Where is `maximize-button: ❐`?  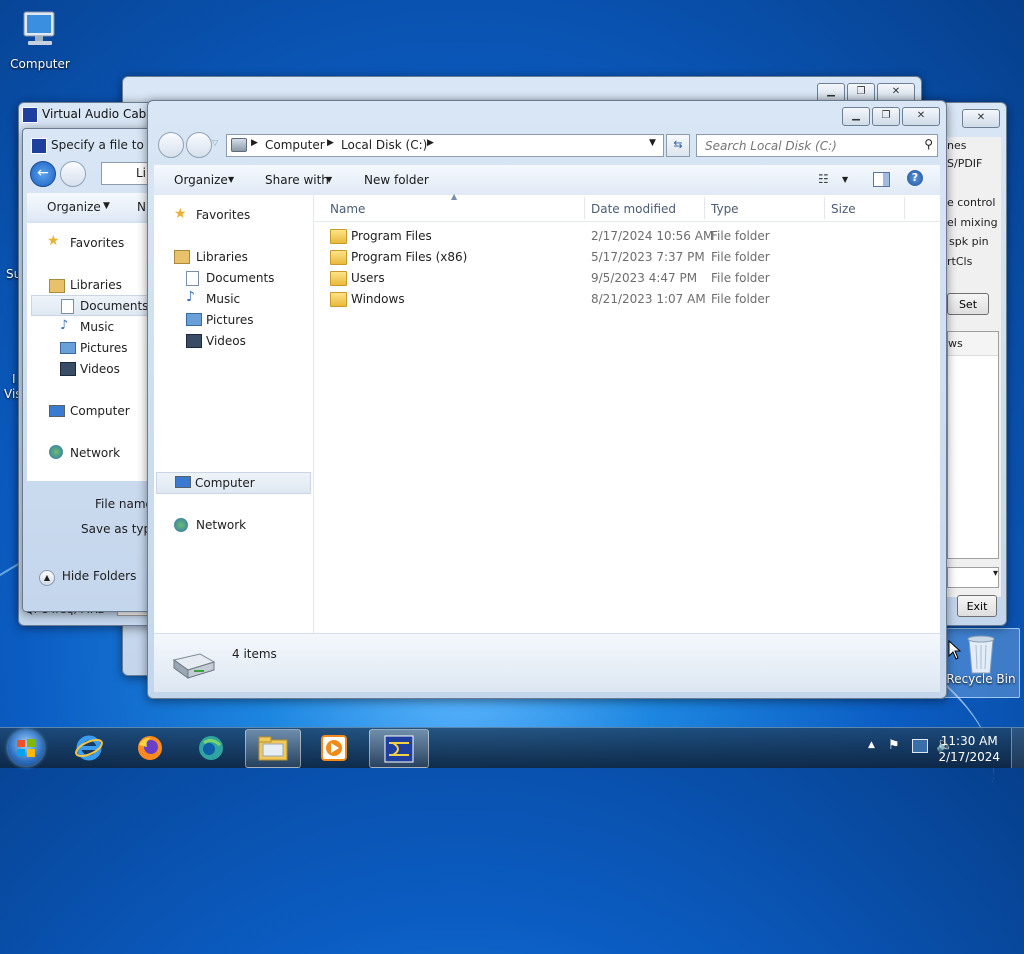 maximize-button: ❐ is located at coordinates (886, 116).